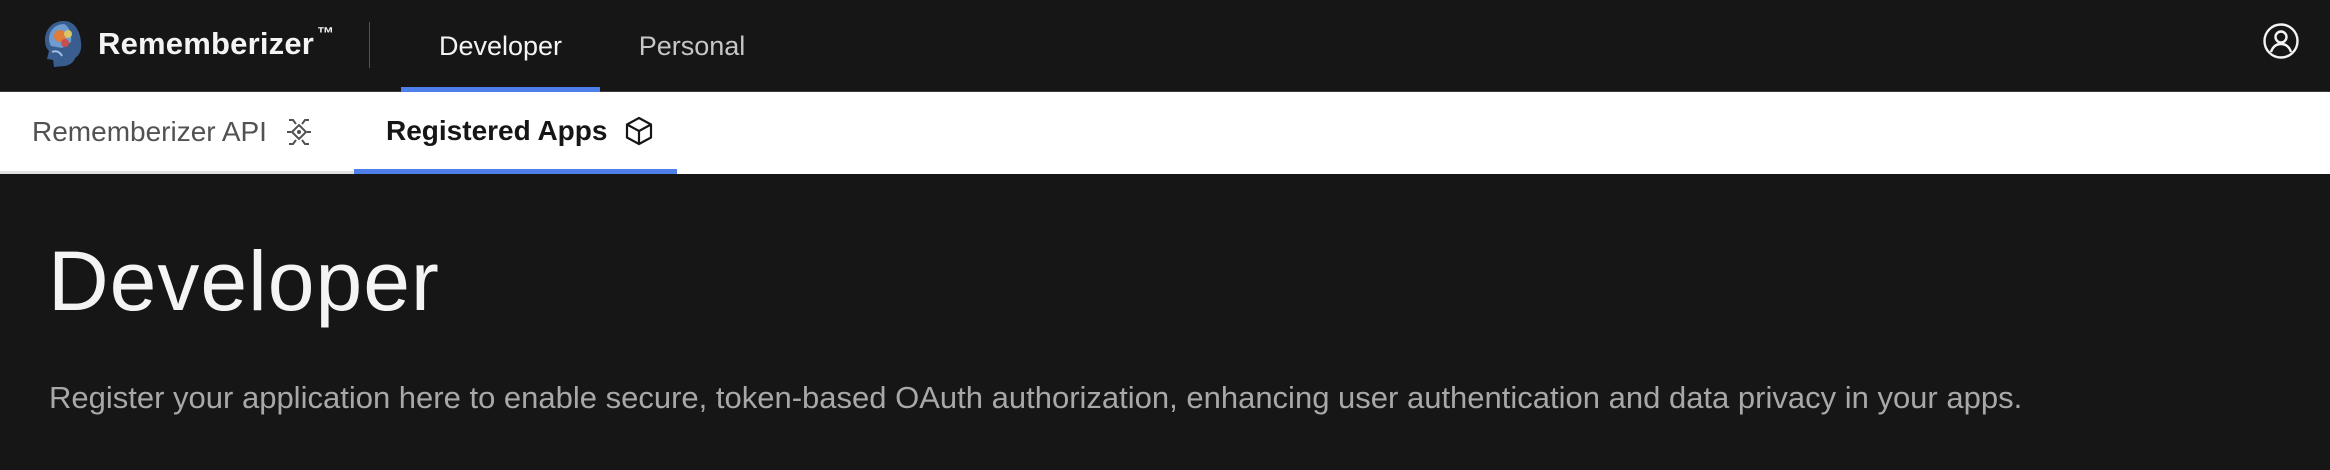 The width and height of the screenshot is (2330, 470). Describe the element at coordinates (692, 46) in the screenshot. I see `nav-personal: Personal` at that location.